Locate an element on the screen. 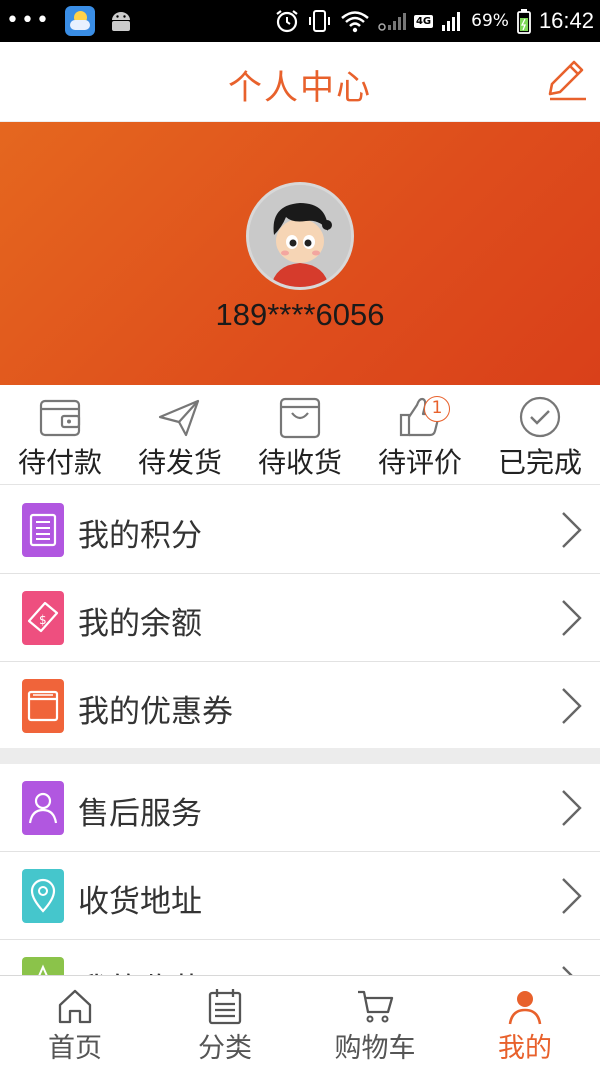 This screenshot has width=600, height=1067. order-label: 待收货 is located at coordinates (299, 462).